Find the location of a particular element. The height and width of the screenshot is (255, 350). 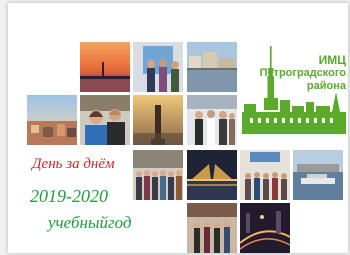

logo-area-line: района is located at coordinates (326, 86).